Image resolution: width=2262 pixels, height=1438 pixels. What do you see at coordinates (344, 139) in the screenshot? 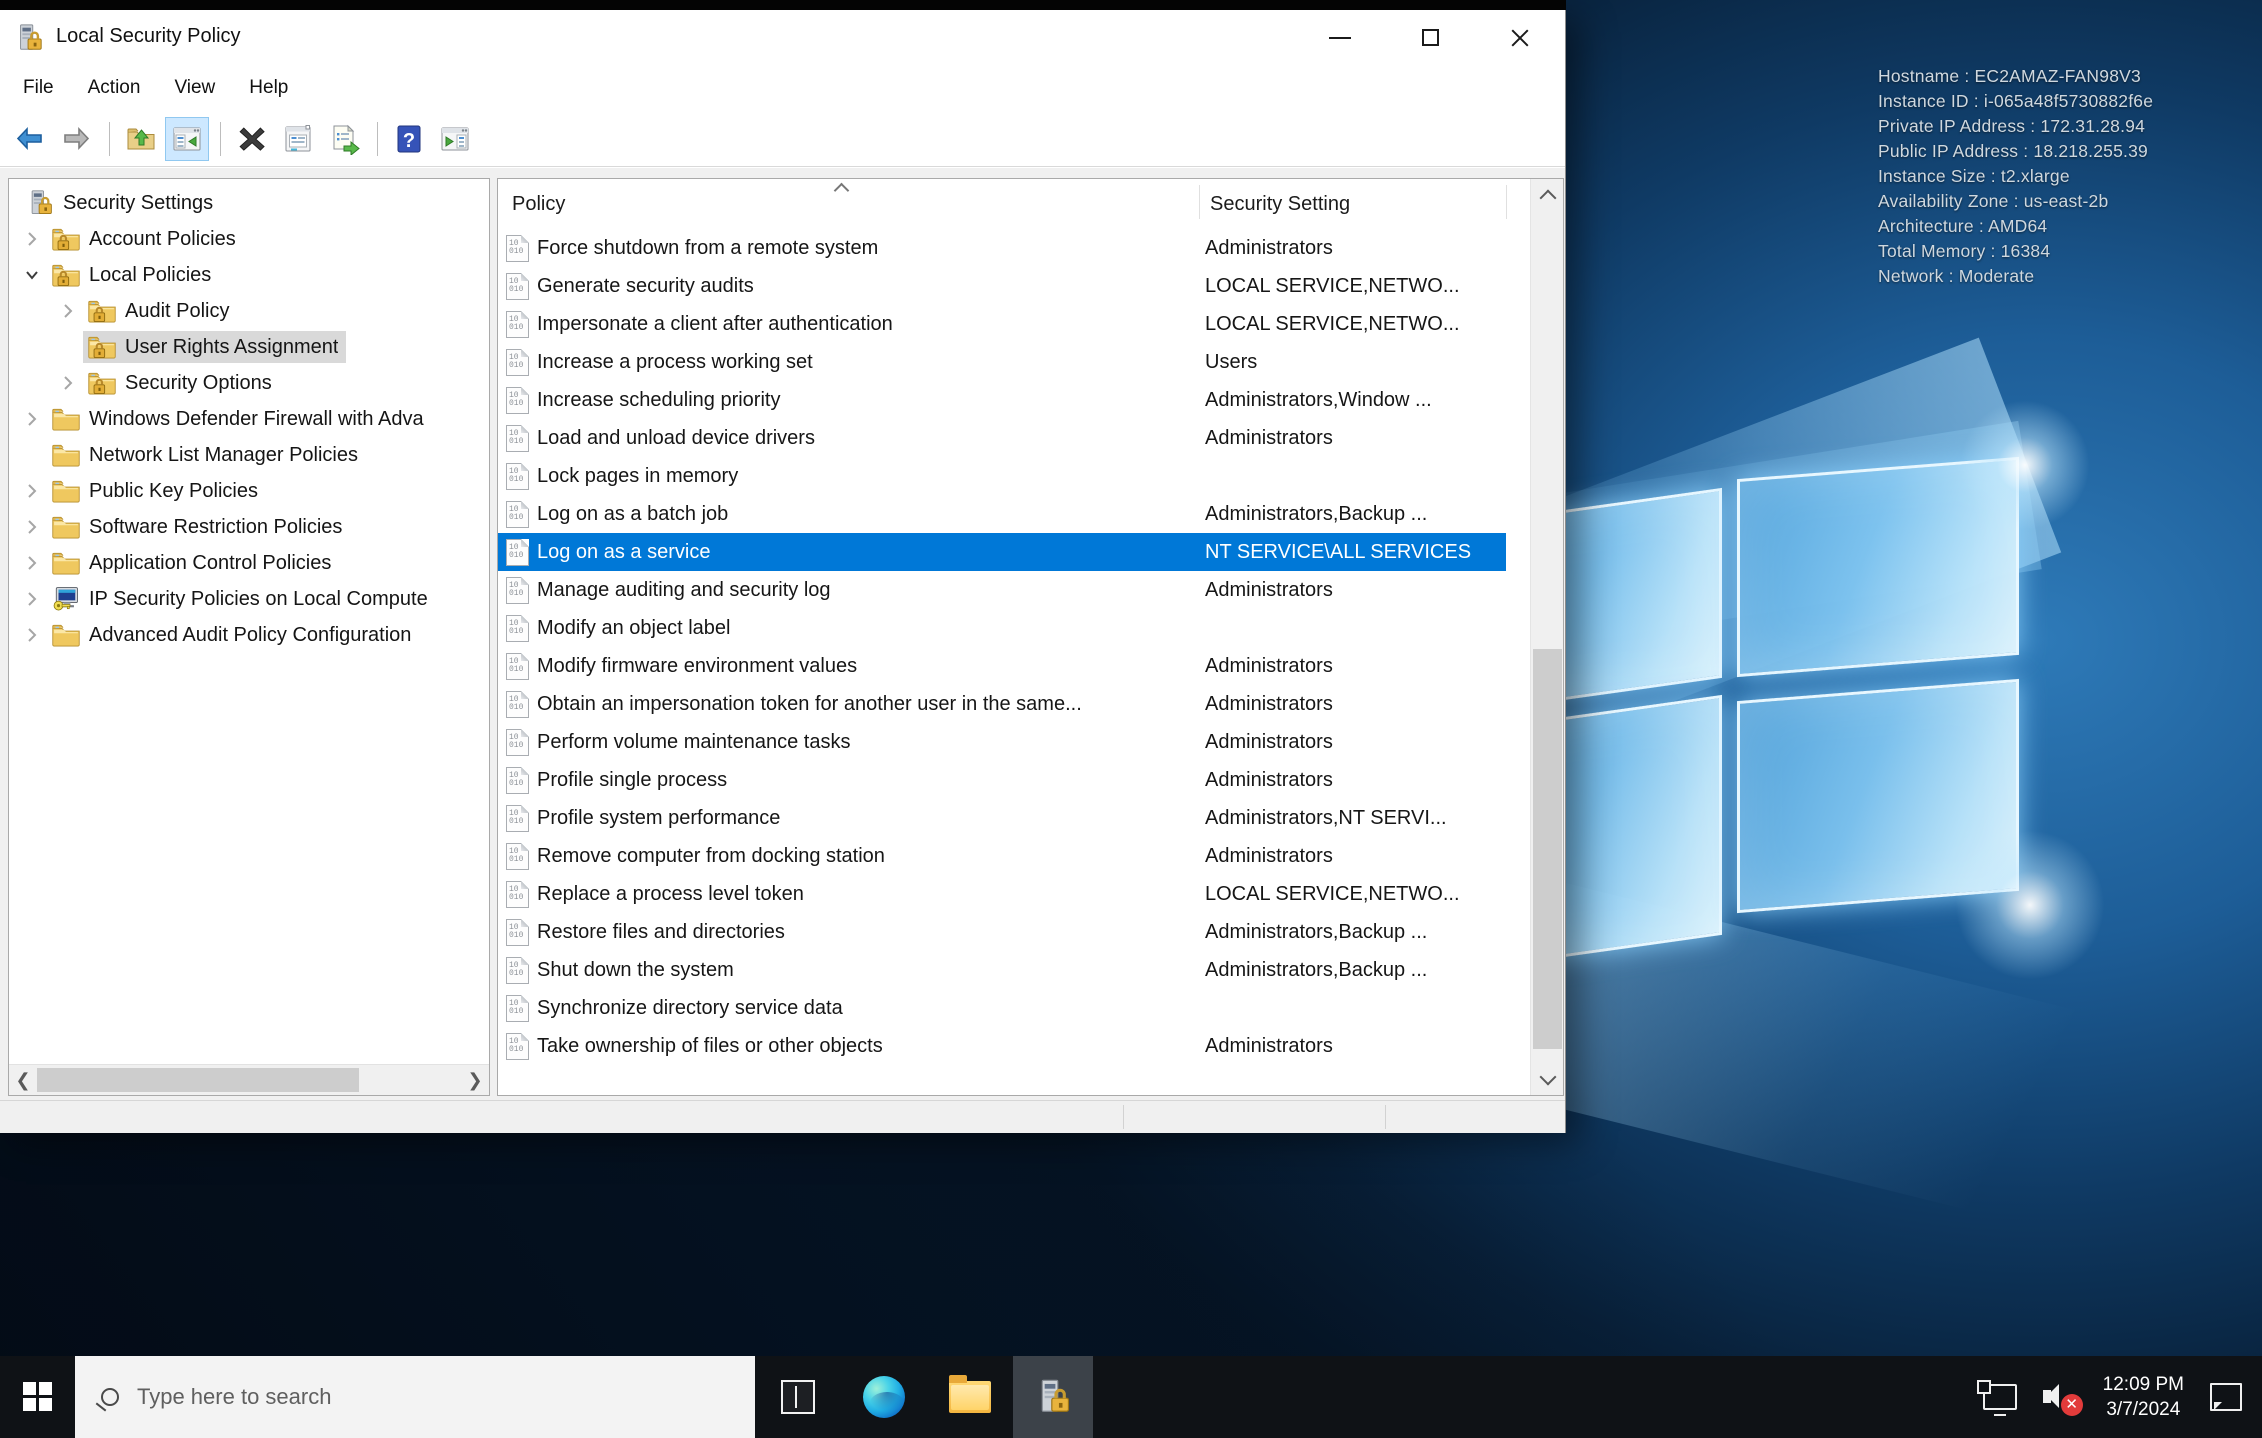
I see `export-list-button` at bounding box center [344, 139].